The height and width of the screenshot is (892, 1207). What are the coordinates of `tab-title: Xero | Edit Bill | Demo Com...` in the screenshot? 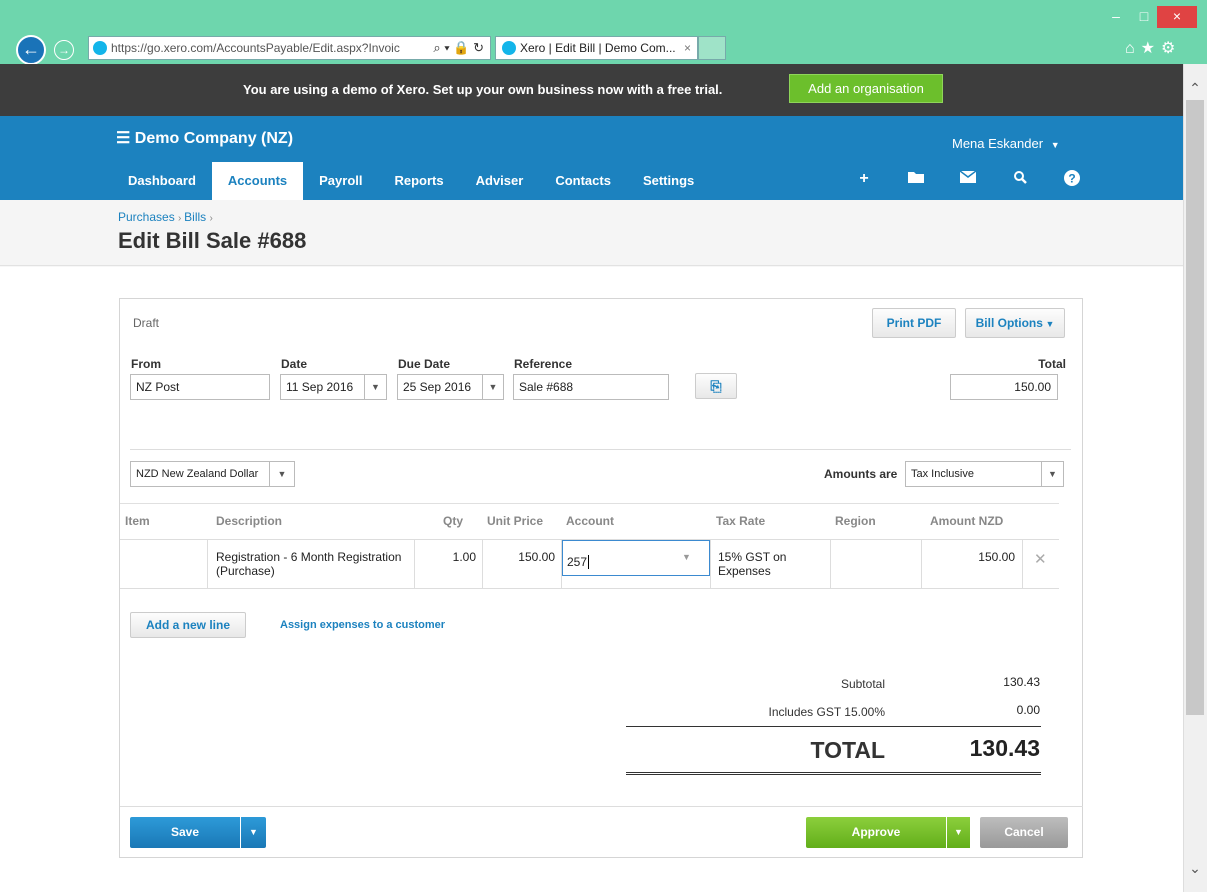 It's located at (598, 48).